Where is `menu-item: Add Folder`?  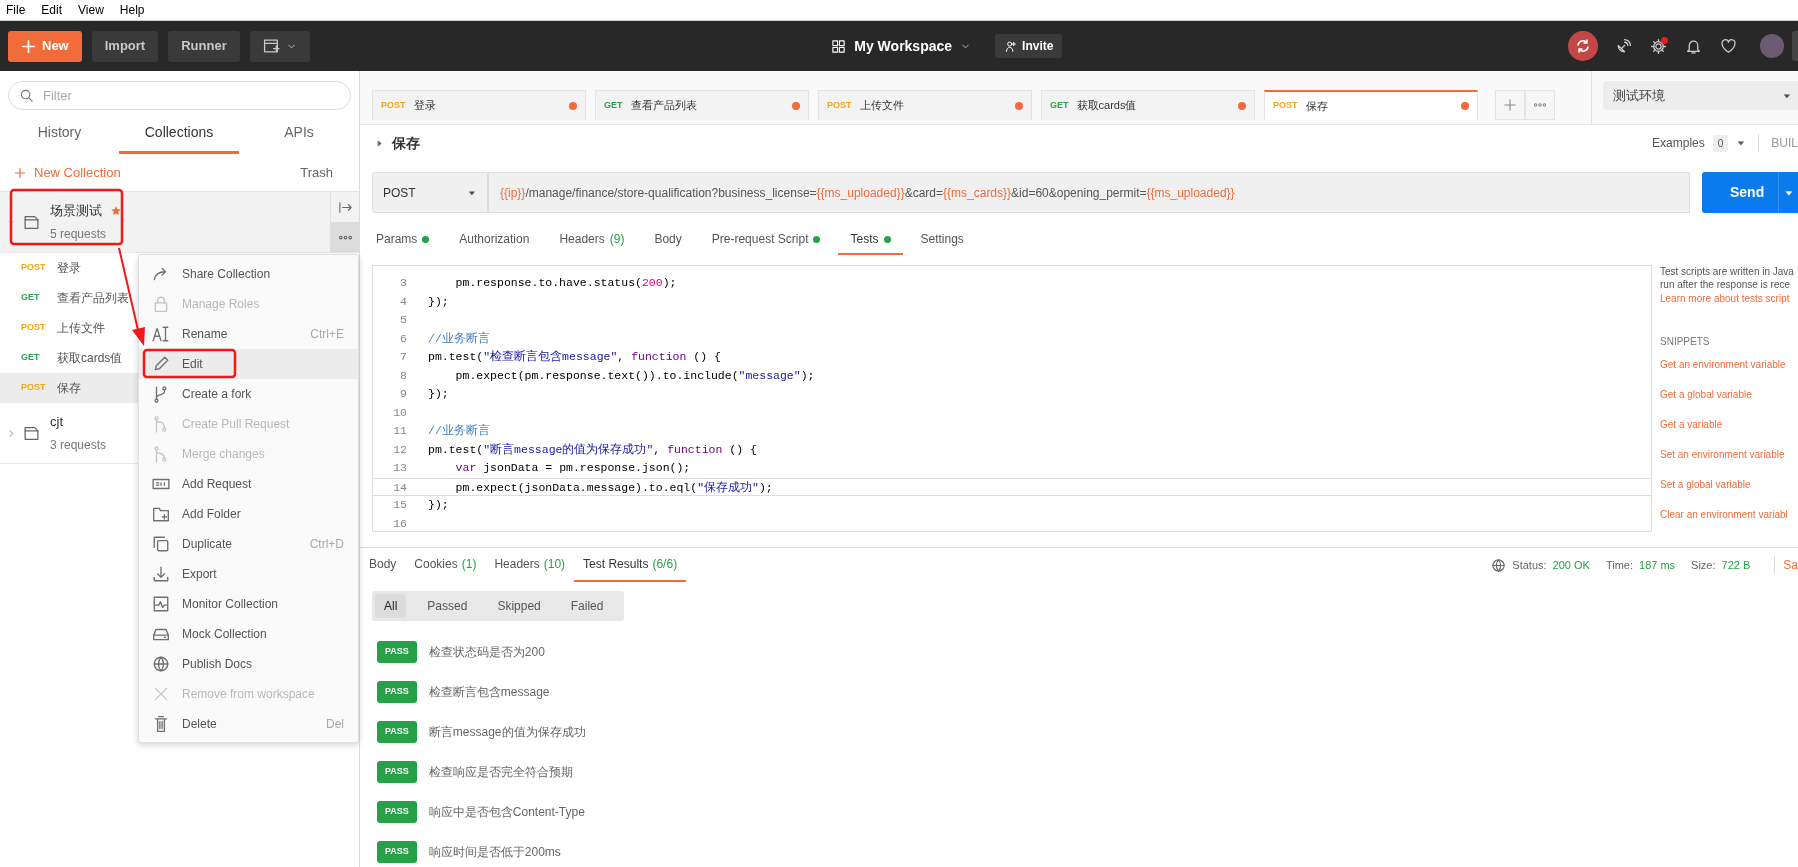 menu-item: Add Folder is located at coordinates (248, 514).